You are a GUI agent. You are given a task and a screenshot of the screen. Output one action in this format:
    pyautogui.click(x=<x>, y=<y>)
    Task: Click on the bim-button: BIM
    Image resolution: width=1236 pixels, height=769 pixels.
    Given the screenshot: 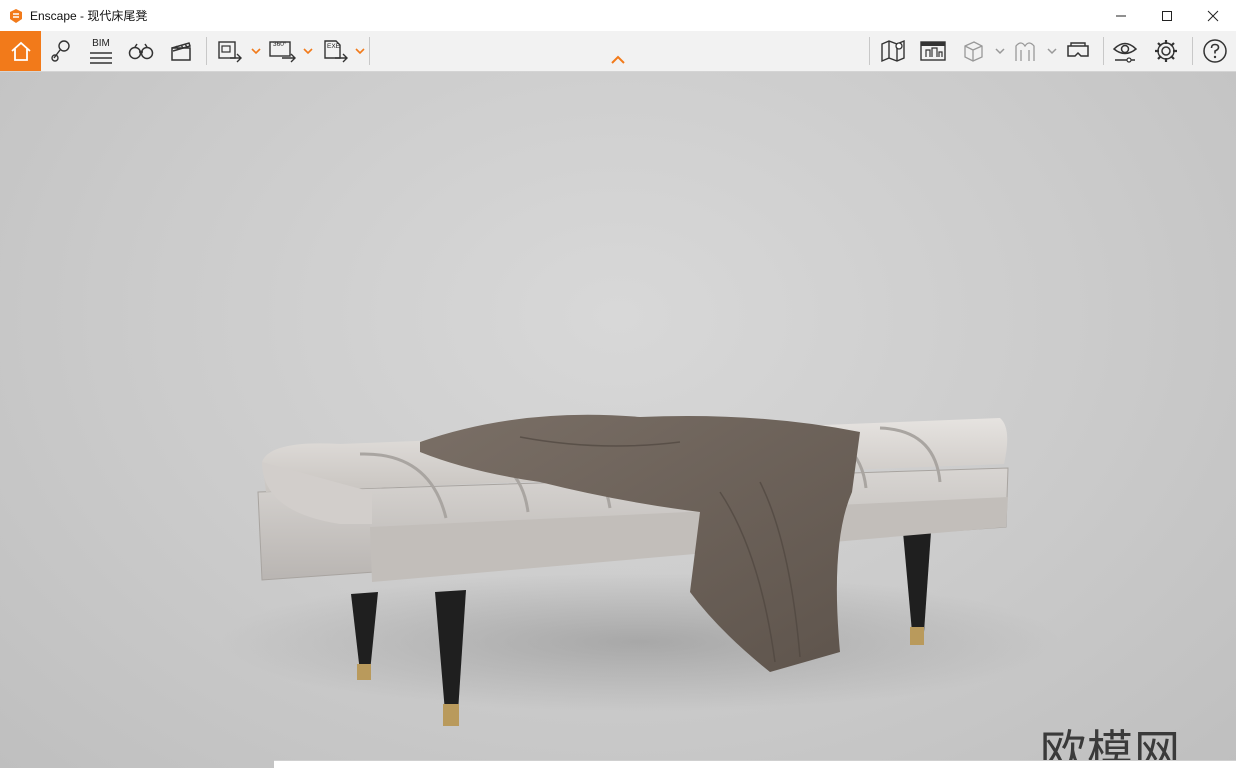 What is the action you would take?
    pyautogui.click(x=101, y=51)
    